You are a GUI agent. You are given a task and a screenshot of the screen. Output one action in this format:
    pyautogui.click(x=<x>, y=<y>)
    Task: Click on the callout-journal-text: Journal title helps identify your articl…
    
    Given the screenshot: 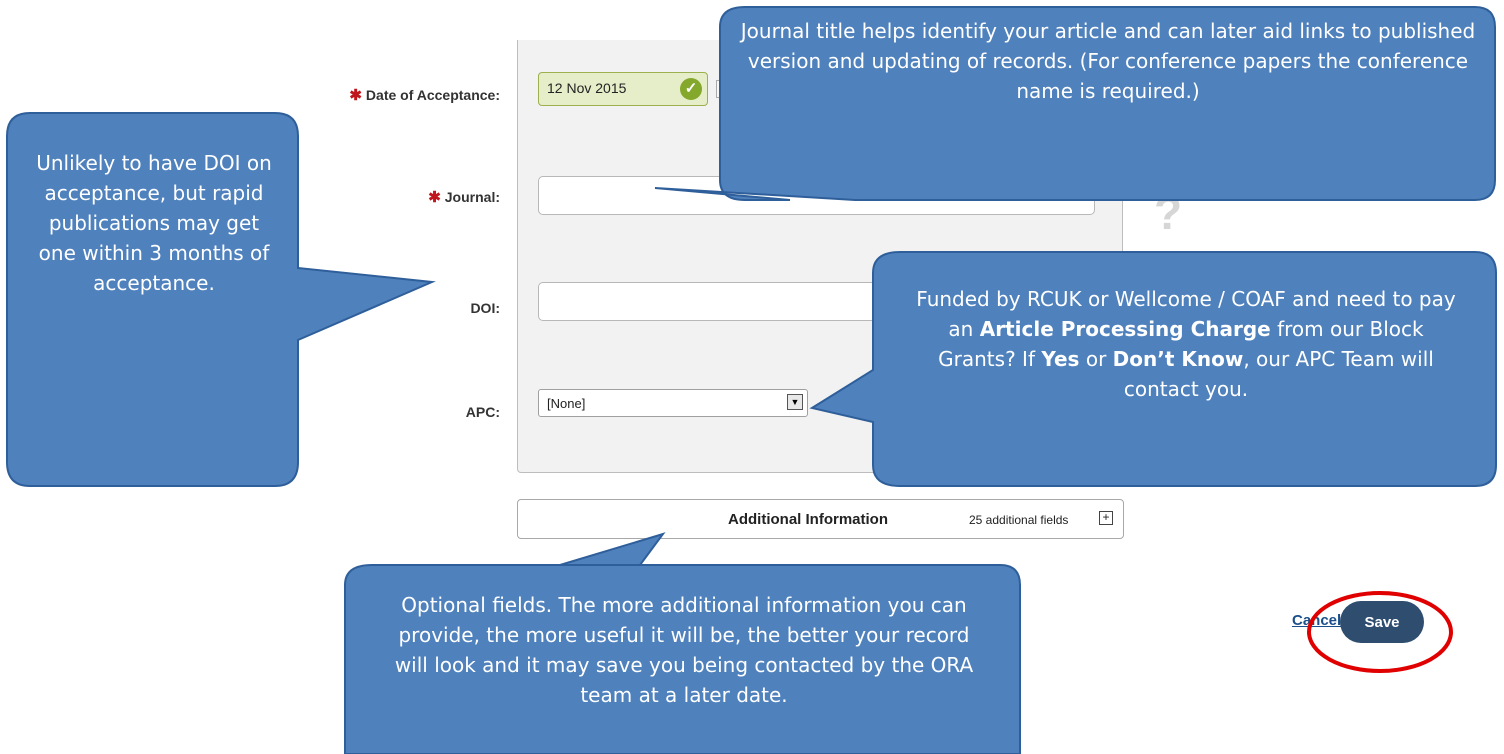 What is the action you would take?
    pyautogui.click(x=1108, y=61)
    